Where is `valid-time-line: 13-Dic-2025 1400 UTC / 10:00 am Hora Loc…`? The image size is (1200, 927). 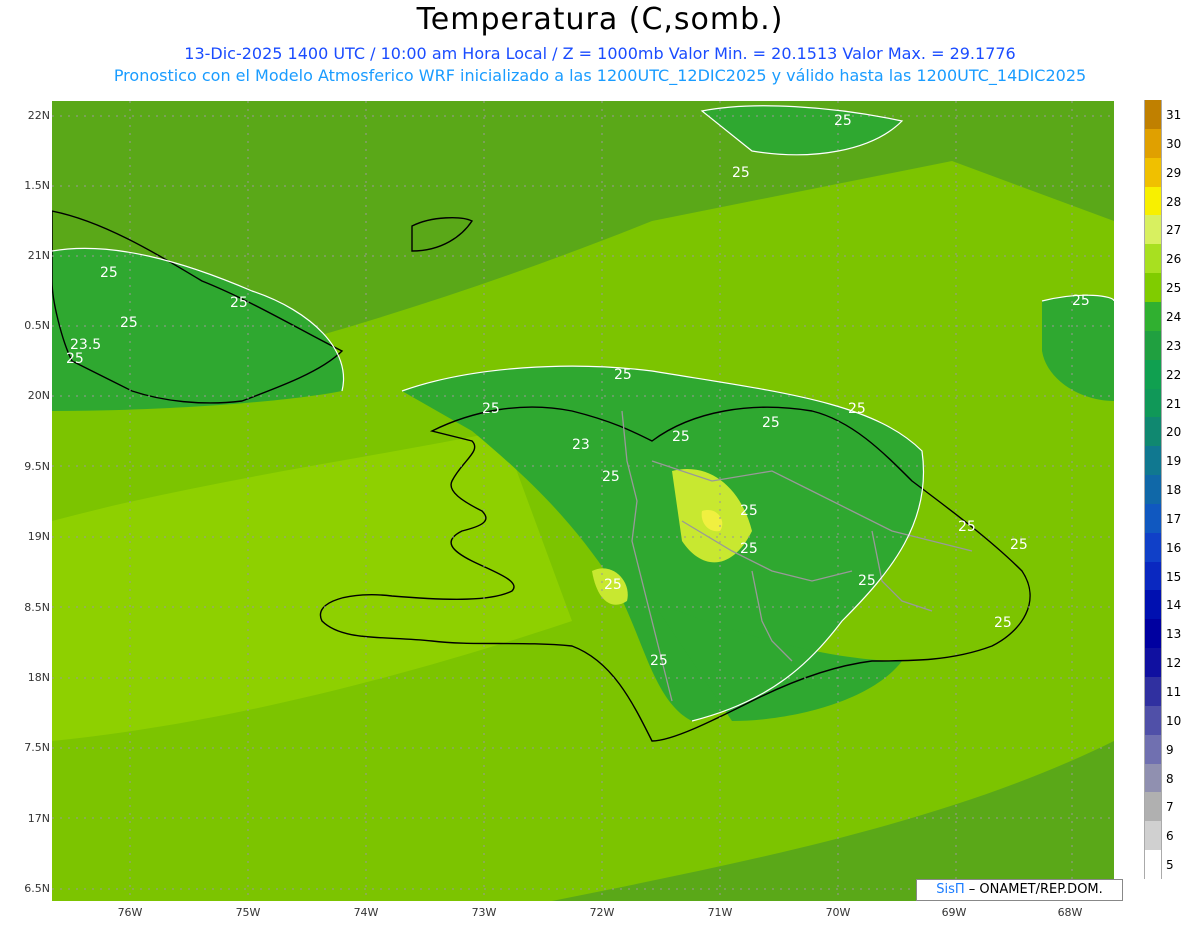
valid-time-line: 13-Dic-2025 1400 UTC / 10:00 am Hora Loc… is located at coordinates (600, 53).